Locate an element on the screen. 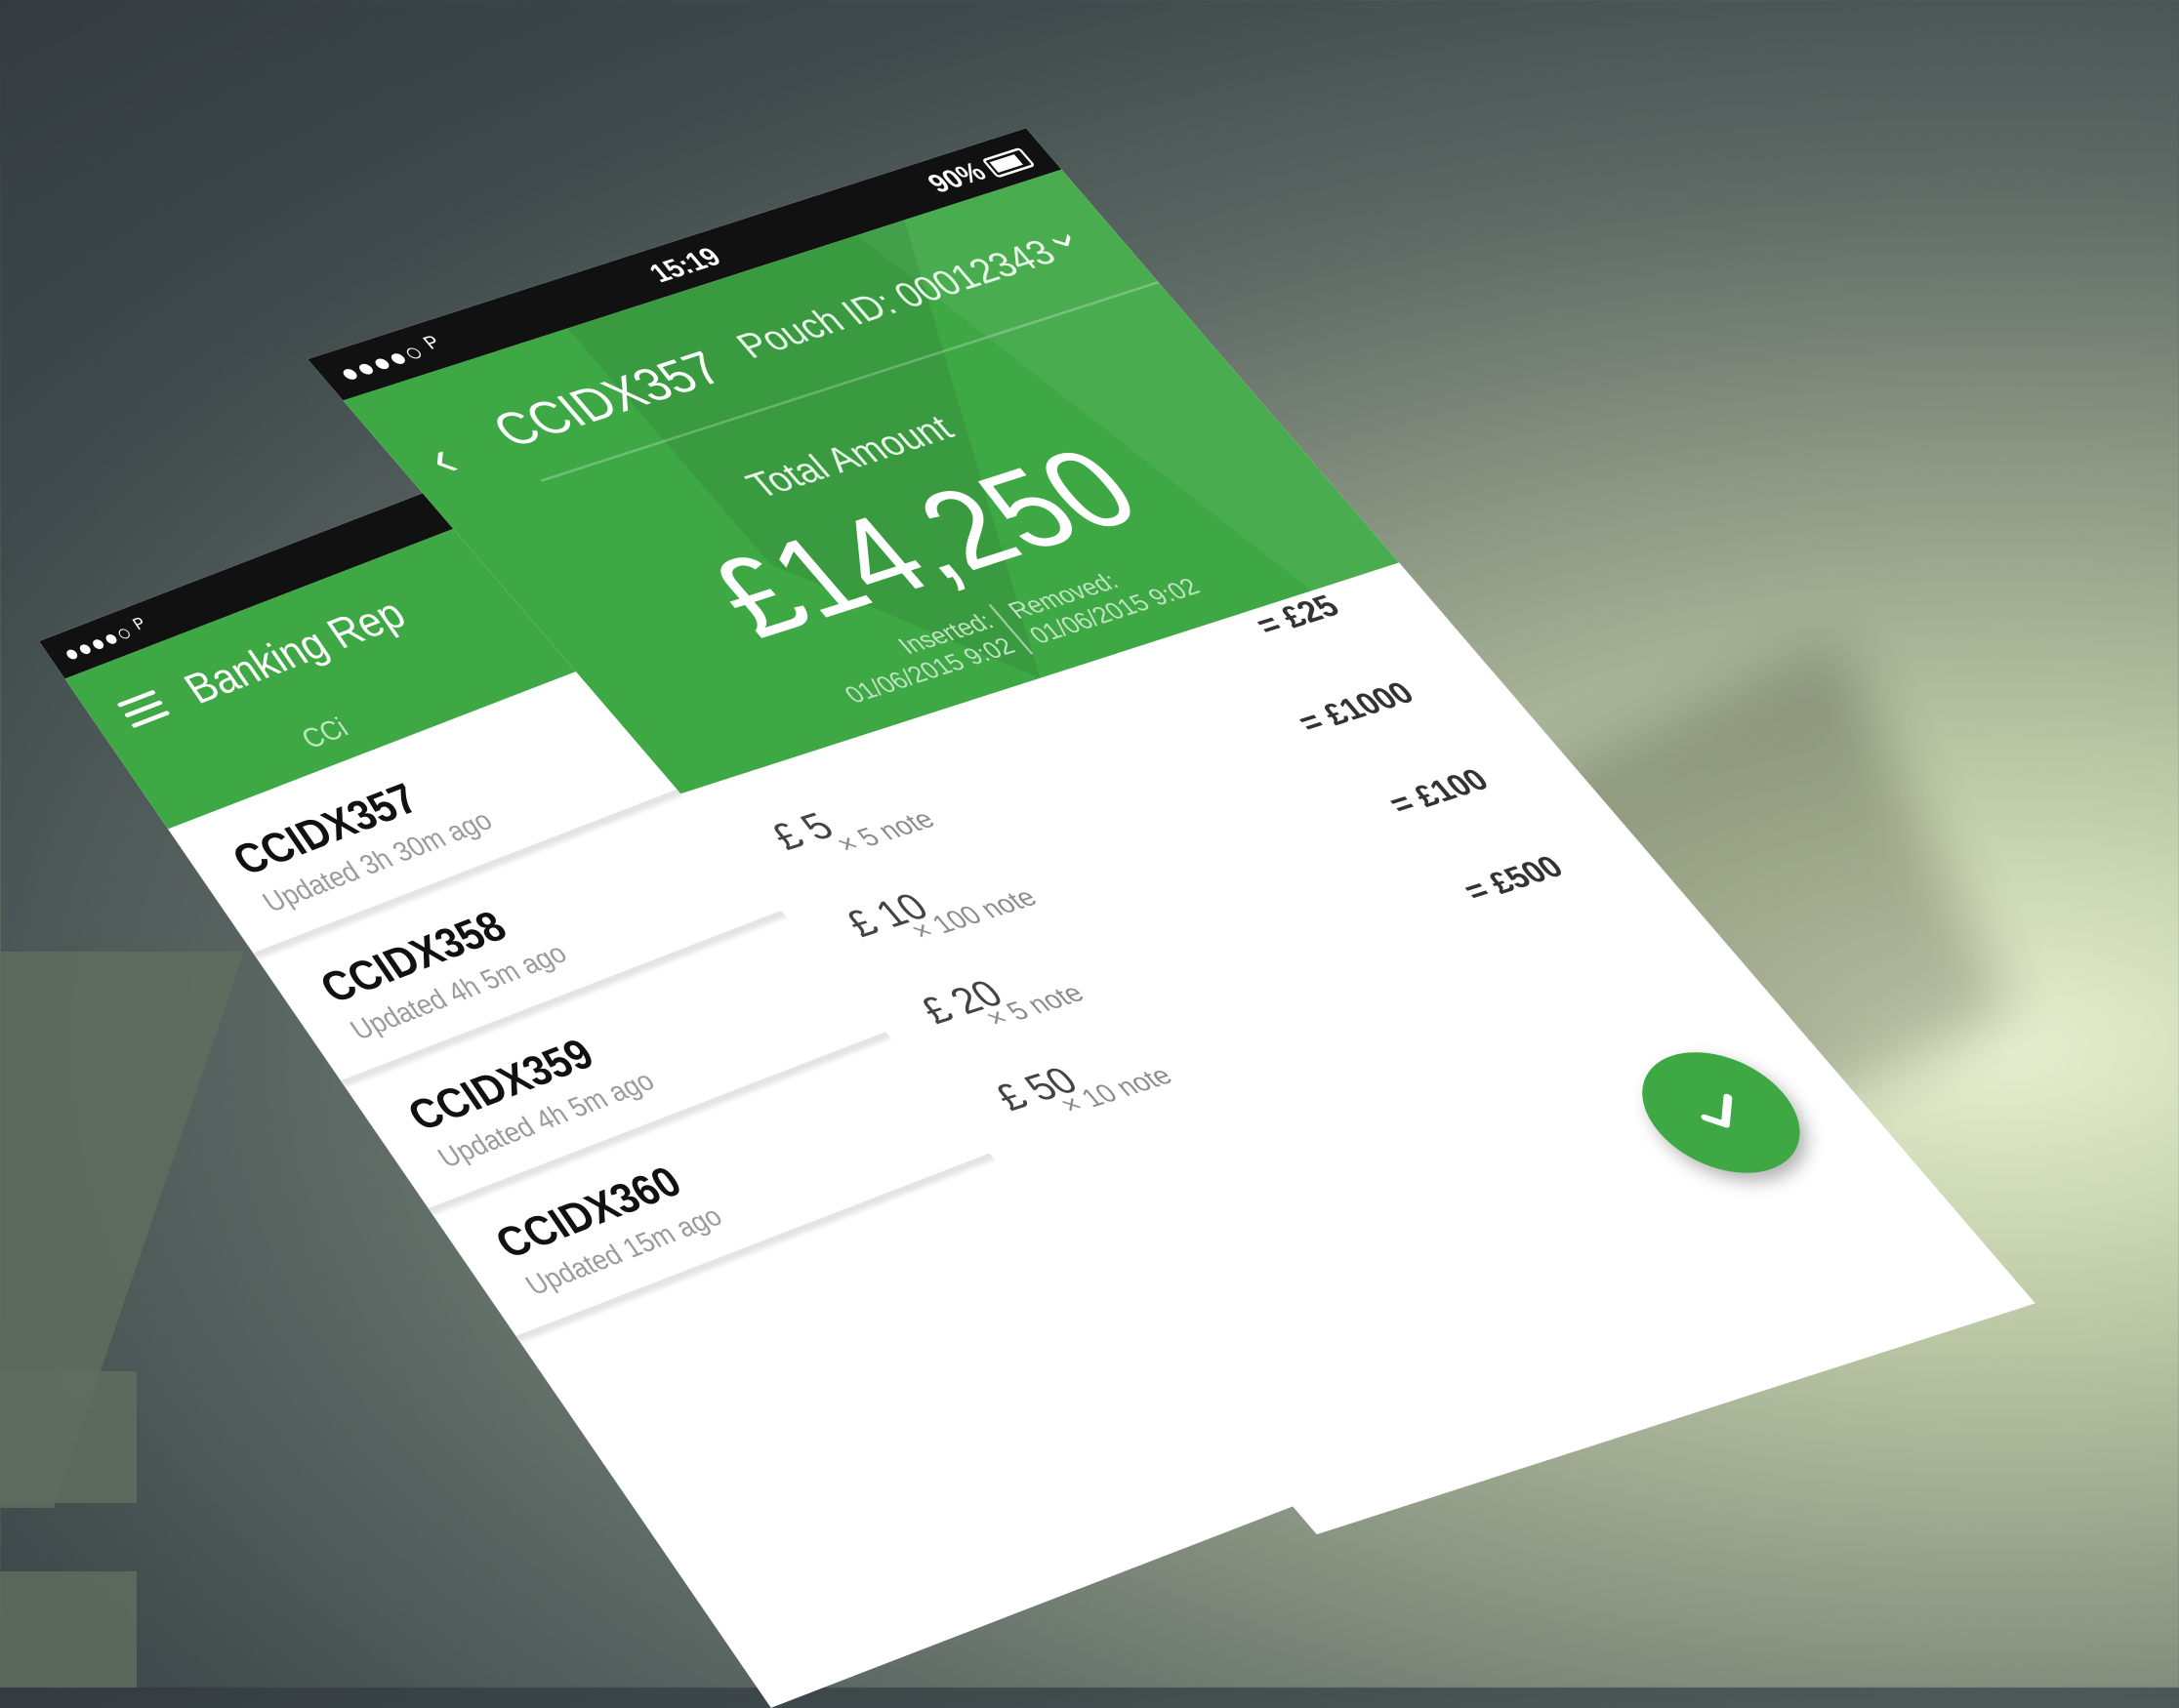 The height and width of the screenshot is (1708, 2179). background-glyph-bar is located at coordinates (69, 1437).